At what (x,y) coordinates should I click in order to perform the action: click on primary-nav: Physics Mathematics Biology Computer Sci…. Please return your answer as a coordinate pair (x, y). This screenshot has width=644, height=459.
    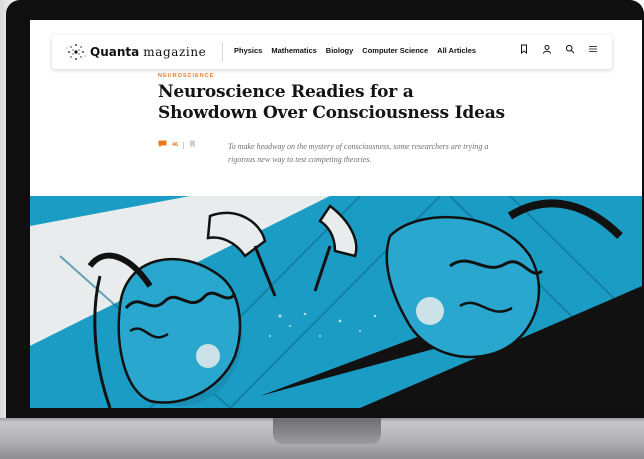
    Looking at the image, I should click on (355, 50).